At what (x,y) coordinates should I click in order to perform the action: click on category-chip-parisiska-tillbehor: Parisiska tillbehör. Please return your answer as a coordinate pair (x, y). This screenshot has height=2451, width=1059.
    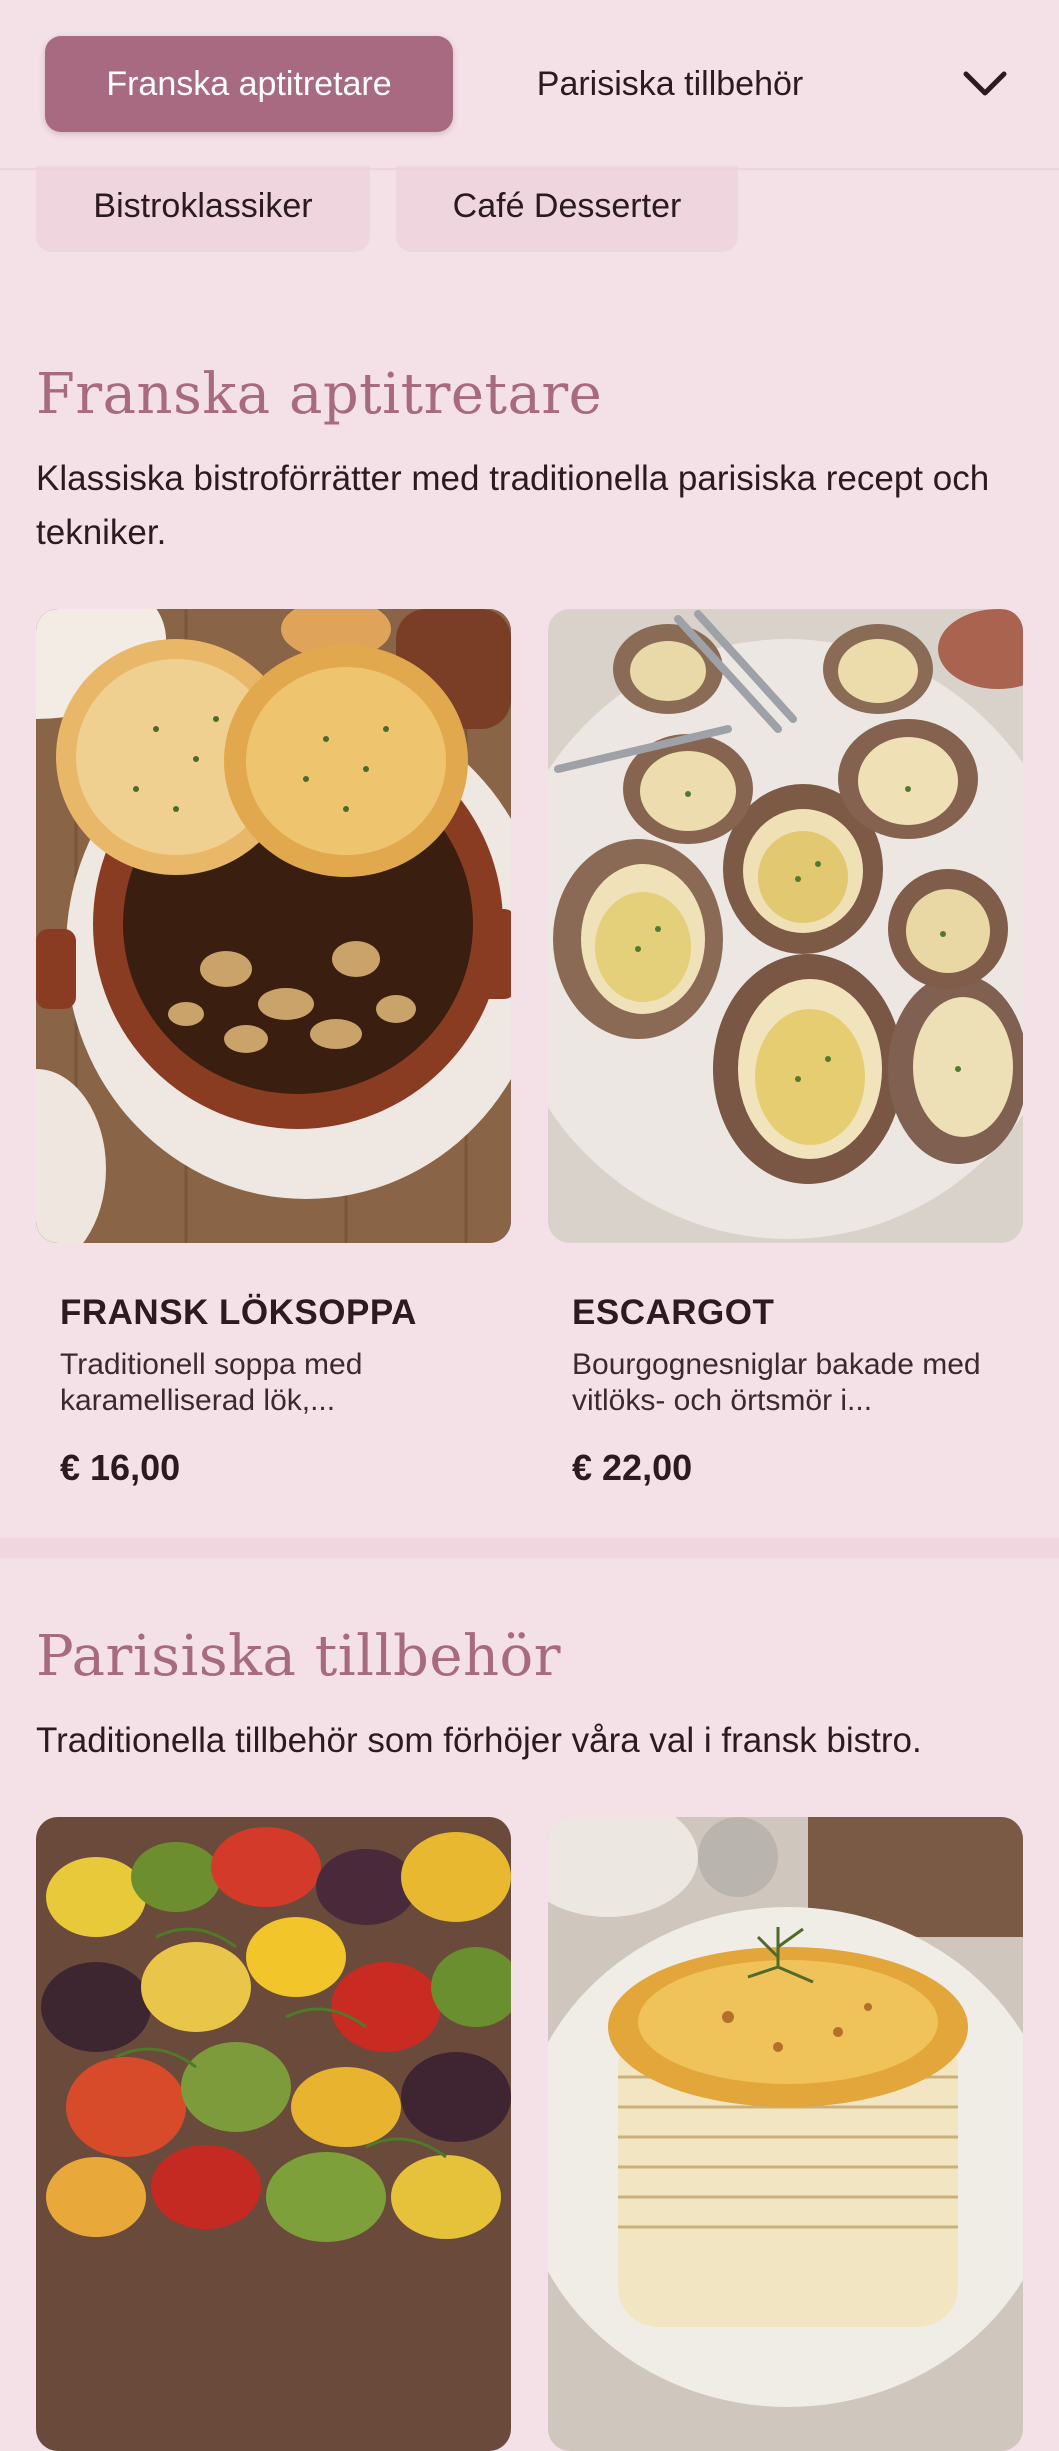
    Looking at the image, I should click on (670, 84).